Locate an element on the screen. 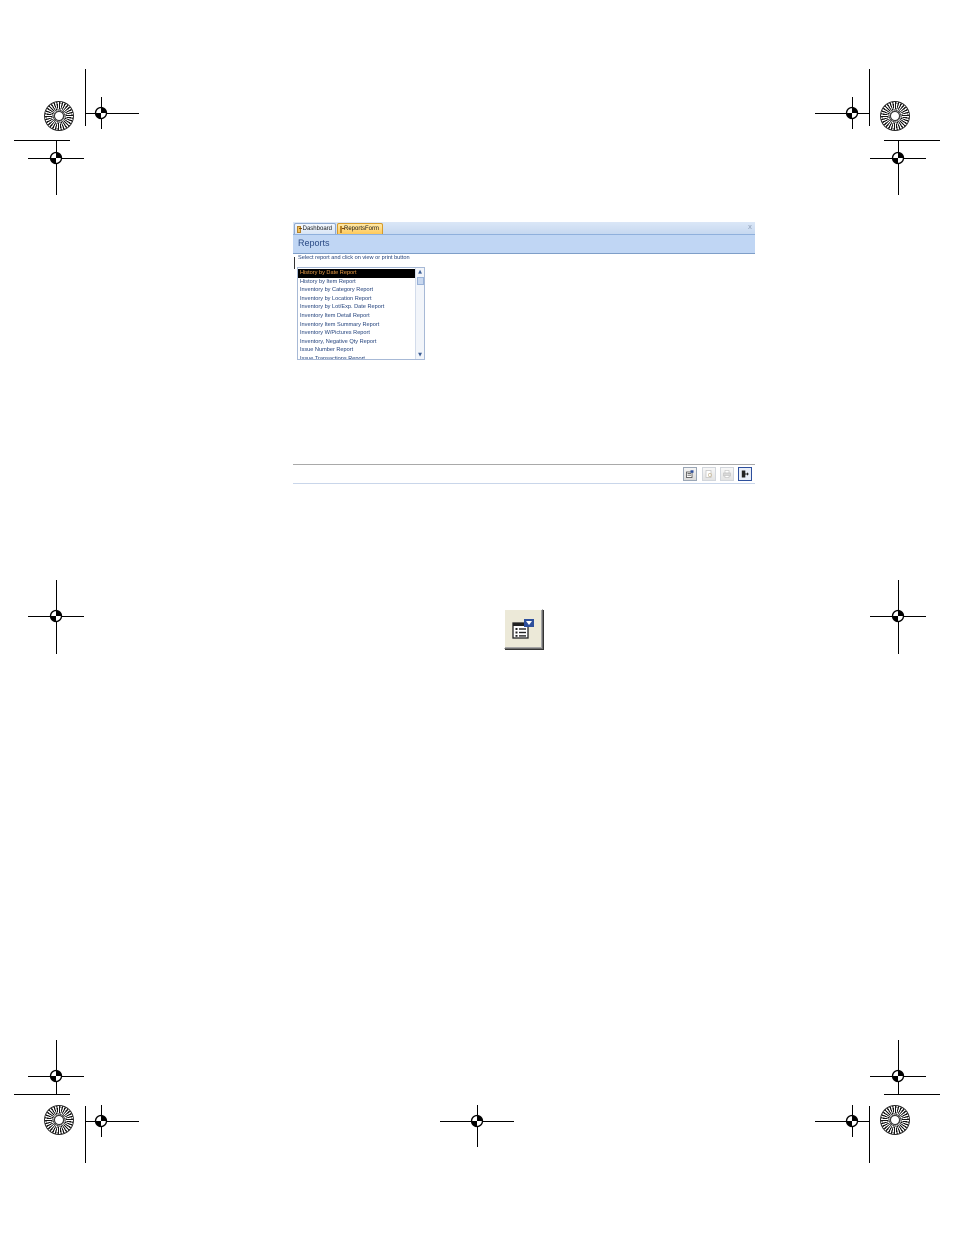  list-item: Inventory W/Pictures Report is located at coordinates (357, 333).